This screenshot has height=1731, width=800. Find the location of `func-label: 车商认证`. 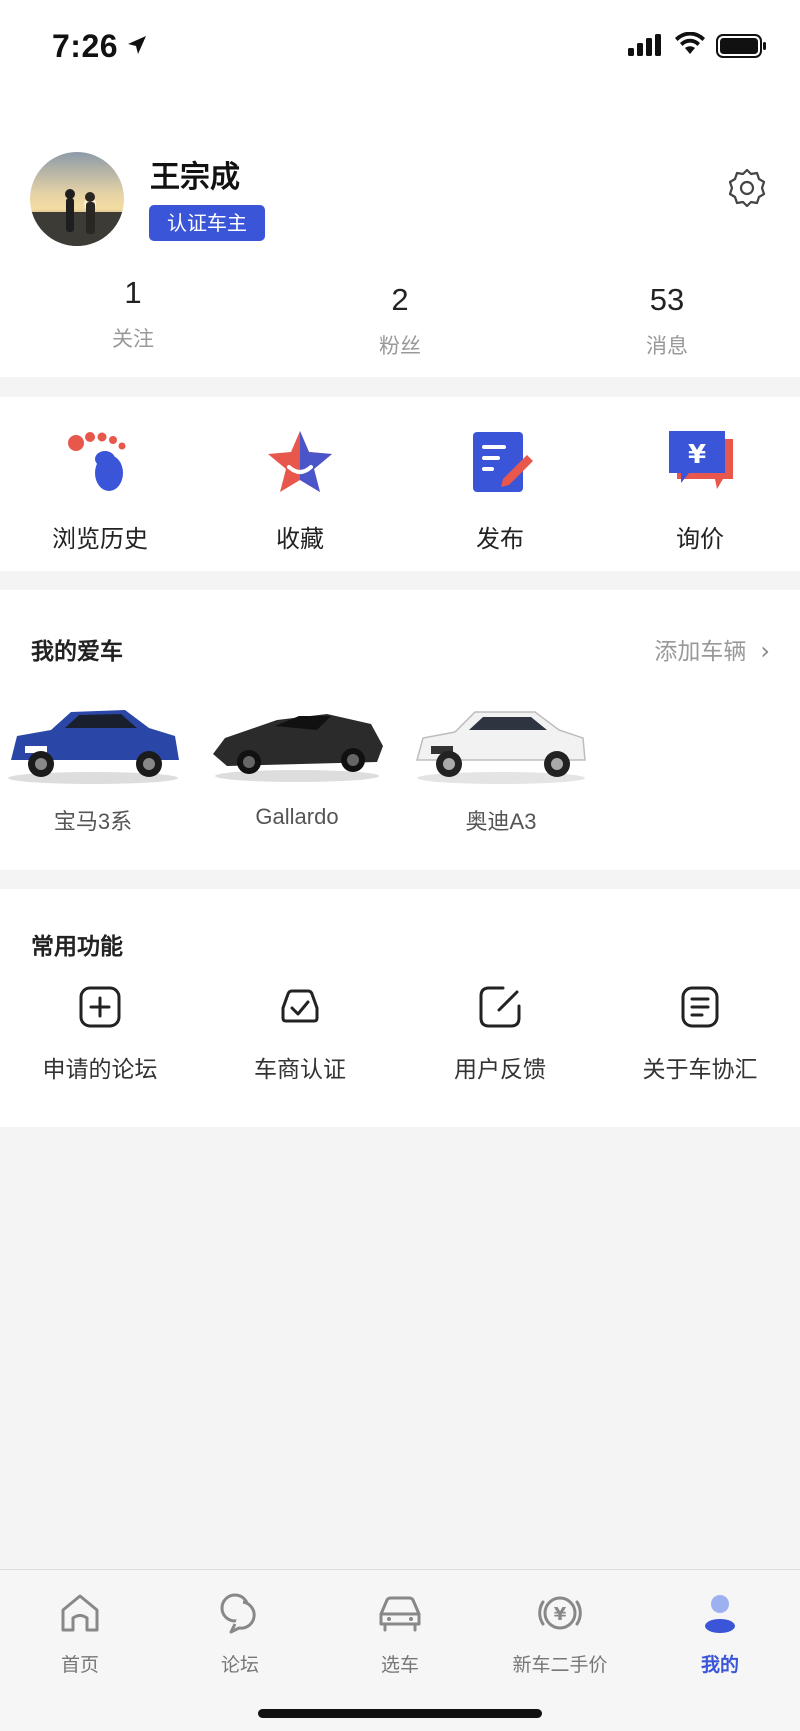

func-label: 车商认证 is located at coordinates (300, 1070).